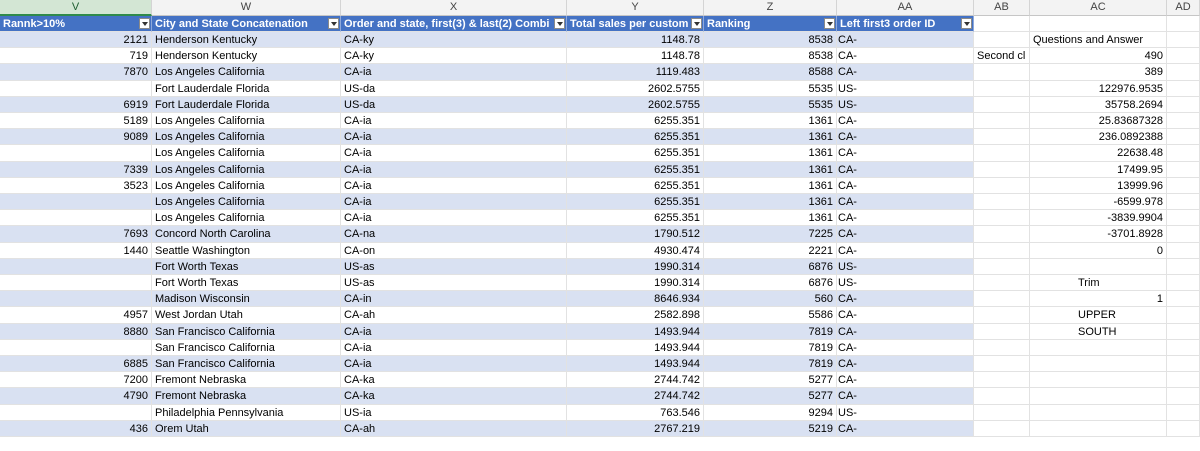 The width and height of the screenshot is (1200, 451). I want to click on cell-total-sales: 4930.474, so click(635, 250).